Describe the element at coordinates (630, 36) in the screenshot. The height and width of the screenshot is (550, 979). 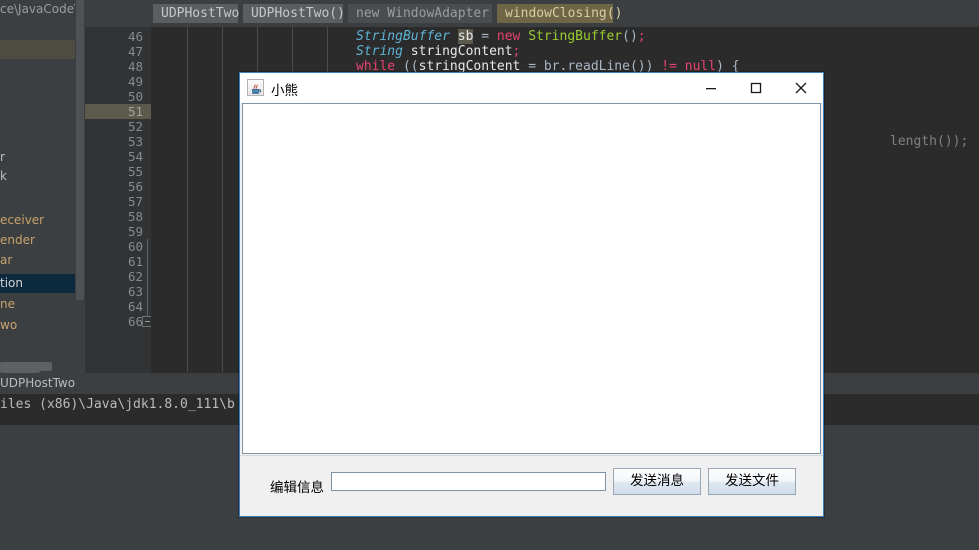
I see `code-token: ()` at that location.